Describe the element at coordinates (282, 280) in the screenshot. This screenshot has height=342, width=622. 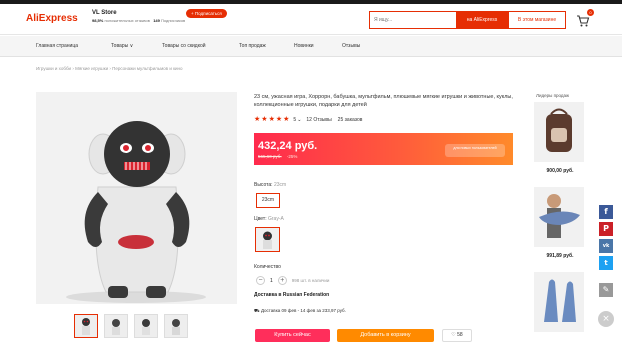
I see `increase-button: +` at that location.